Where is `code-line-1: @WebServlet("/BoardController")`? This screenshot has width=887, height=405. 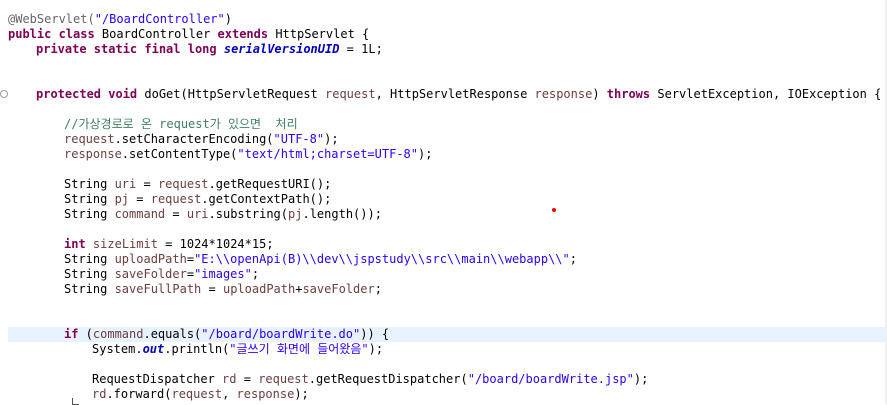 code-line-1: @WebServlet("/BoardController") is located at coordinates (447, 19).